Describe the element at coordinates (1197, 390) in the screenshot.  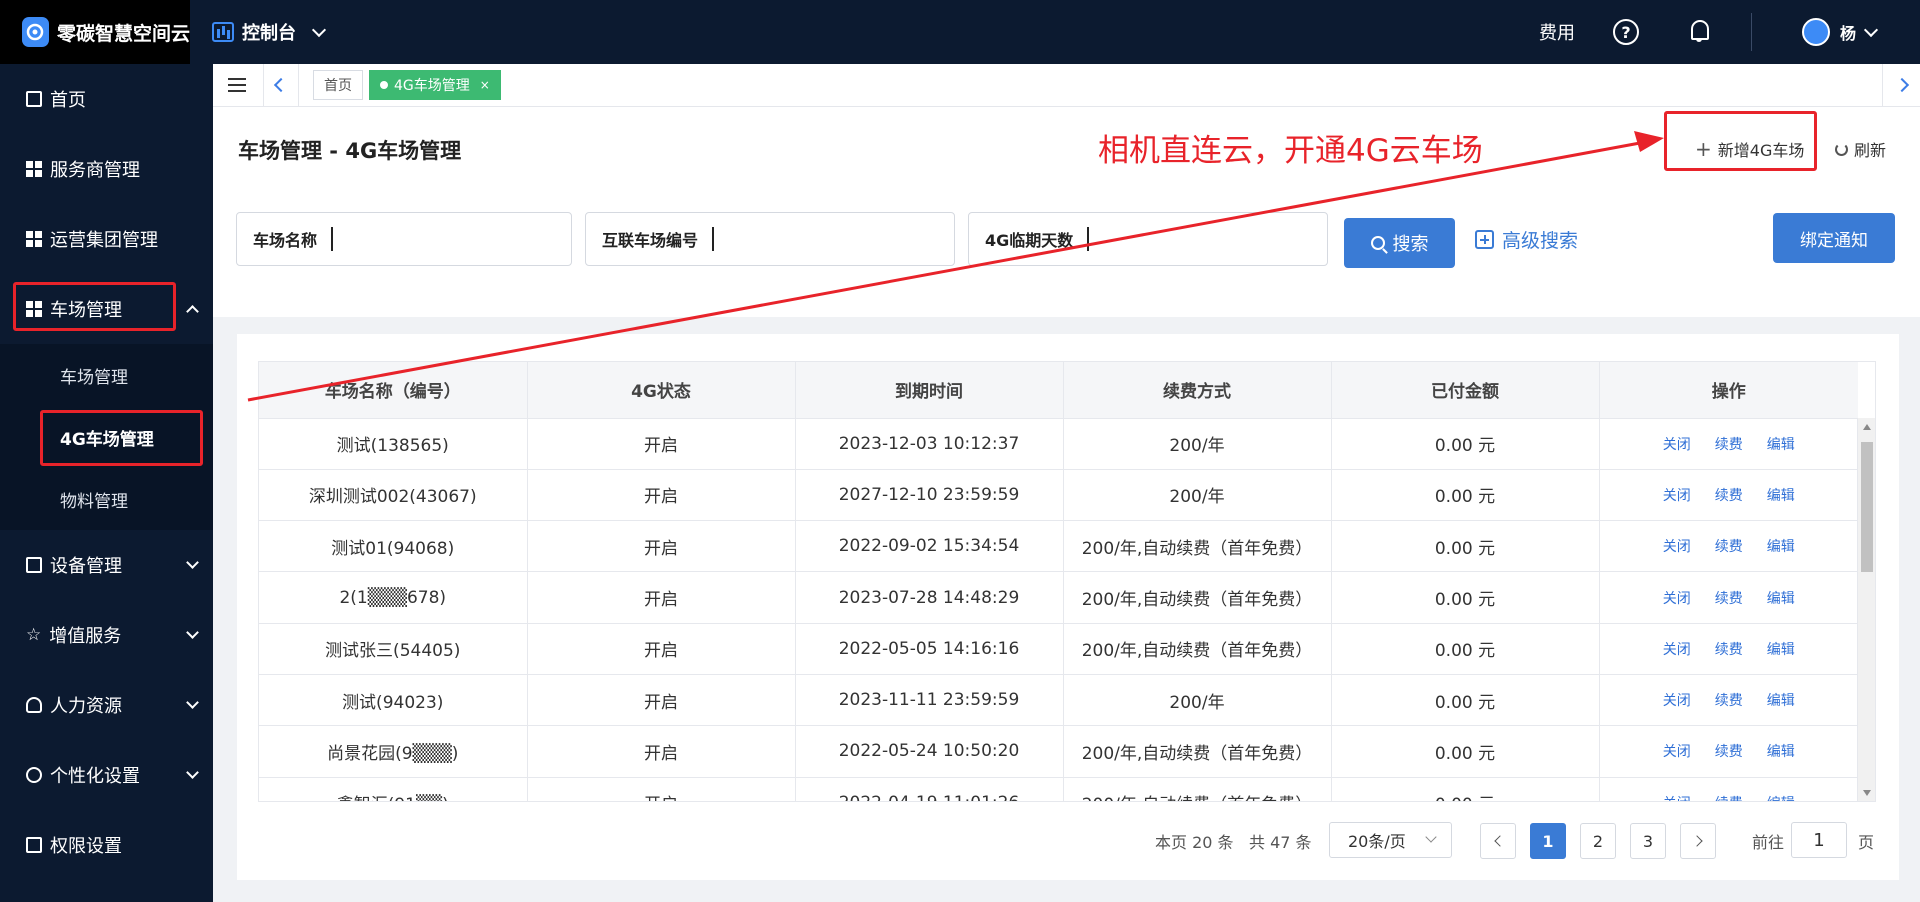
I see `column-header: 续费方式` at that location.